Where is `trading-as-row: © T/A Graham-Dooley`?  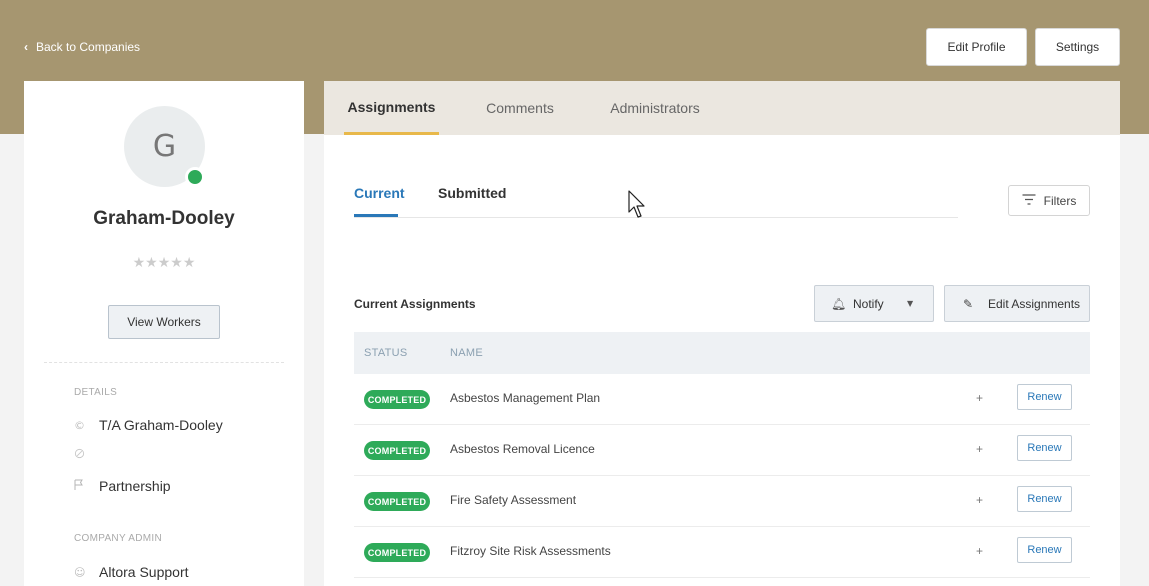 trading-as-row: © T/A Graham-Dooley is located at coordinates (148, 425).